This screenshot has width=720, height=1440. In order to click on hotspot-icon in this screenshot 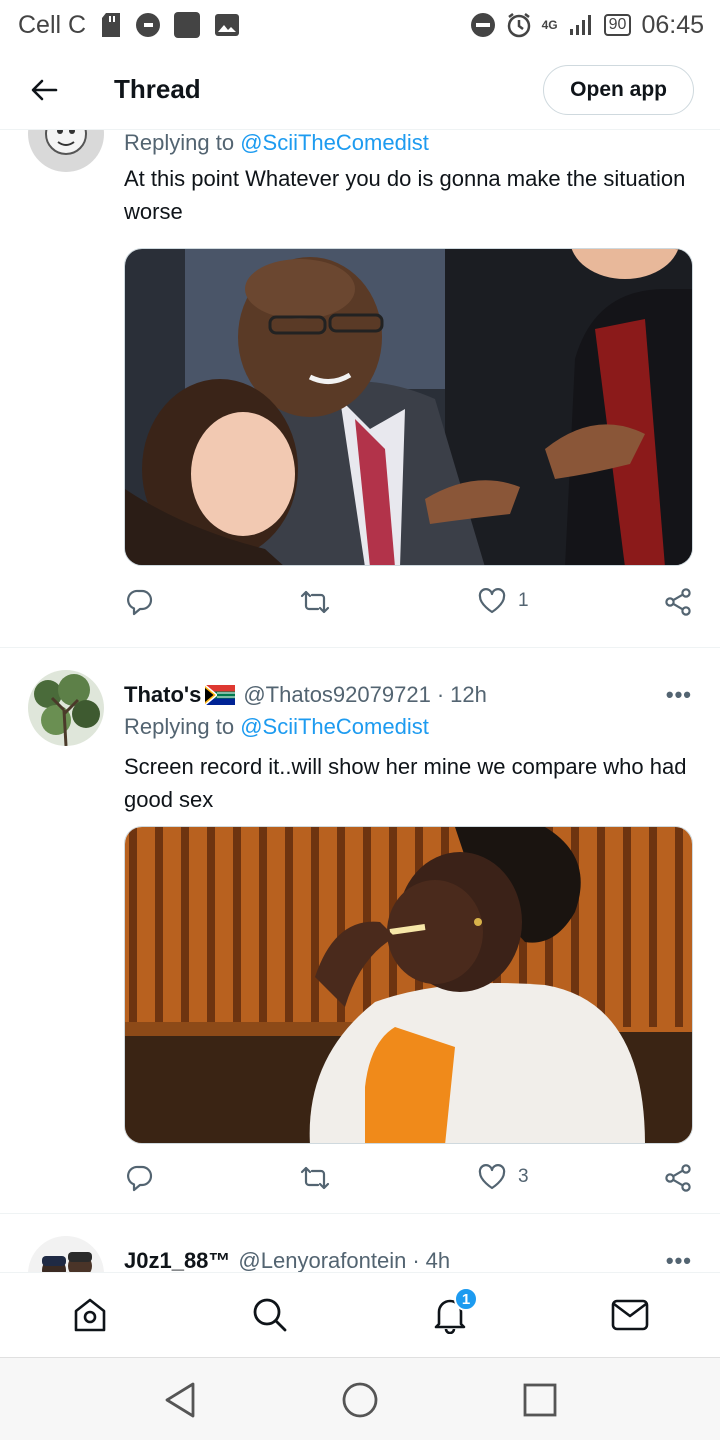, I will do `click(148, 25)`.